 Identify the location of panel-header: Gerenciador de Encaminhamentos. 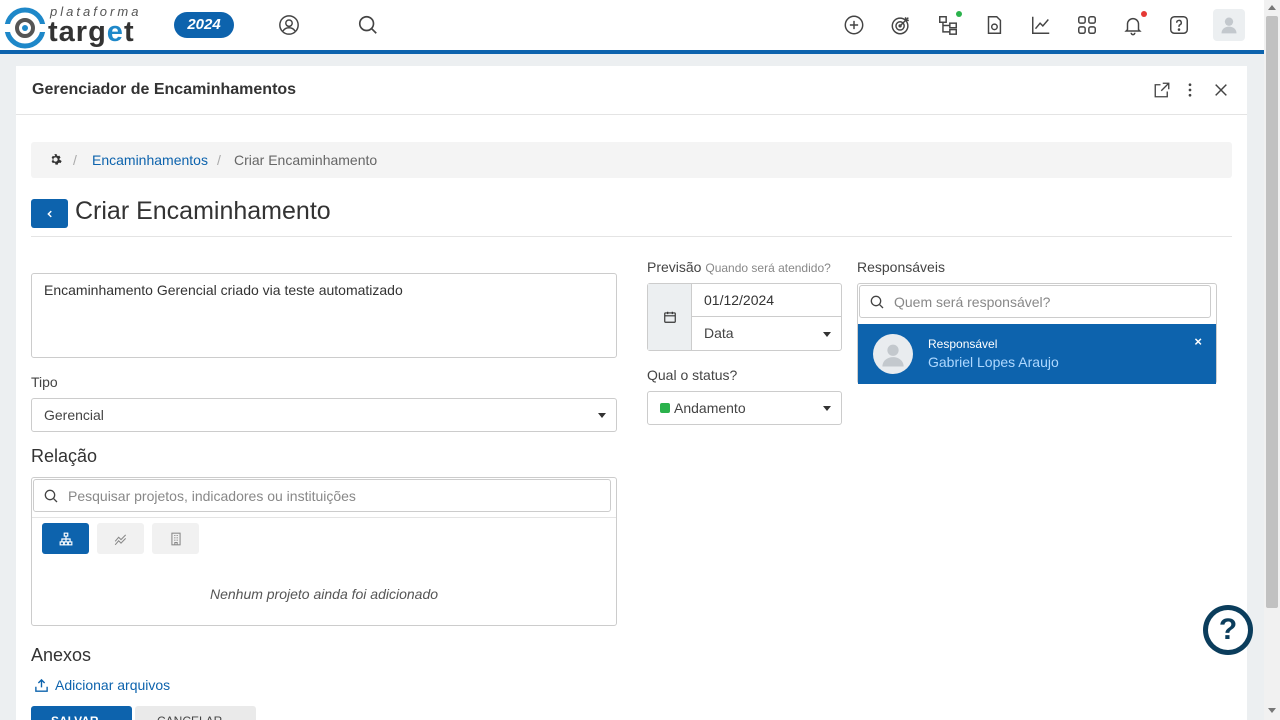
(631, 90).